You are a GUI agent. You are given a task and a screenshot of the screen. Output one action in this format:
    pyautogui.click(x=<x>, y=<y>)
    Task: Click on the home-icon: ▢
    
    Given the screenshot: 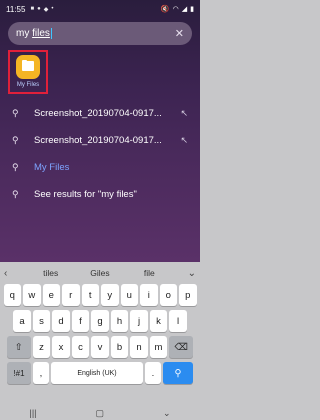 What is the action you would take?
    pyautogui.click(x=99, y=413)
    